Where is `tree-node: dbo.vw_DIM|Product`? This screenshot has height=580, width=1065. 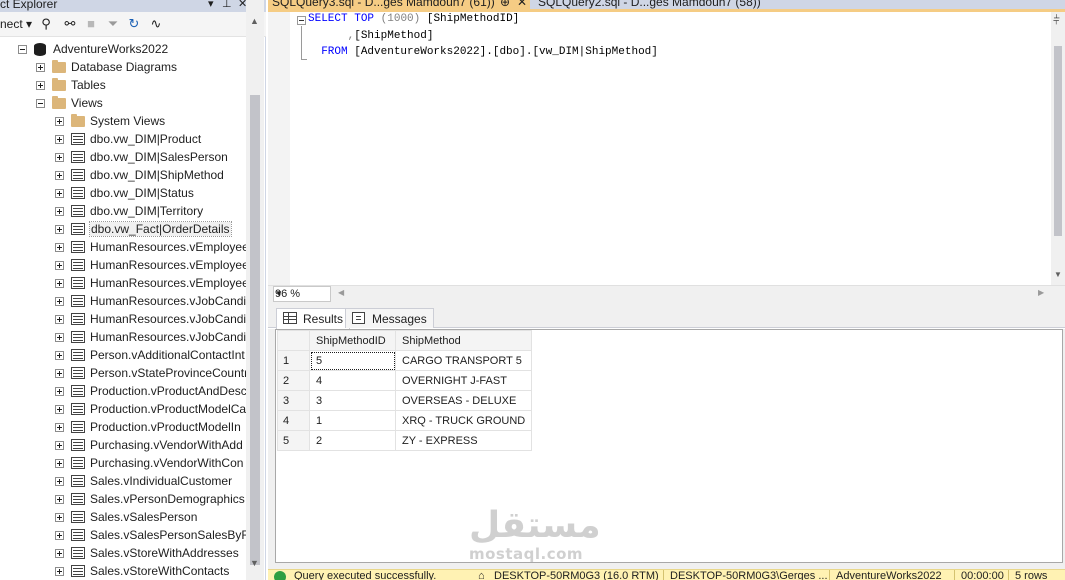 tree-node: dbo.vw_DIM|Product is located at coordinates (123, 139).